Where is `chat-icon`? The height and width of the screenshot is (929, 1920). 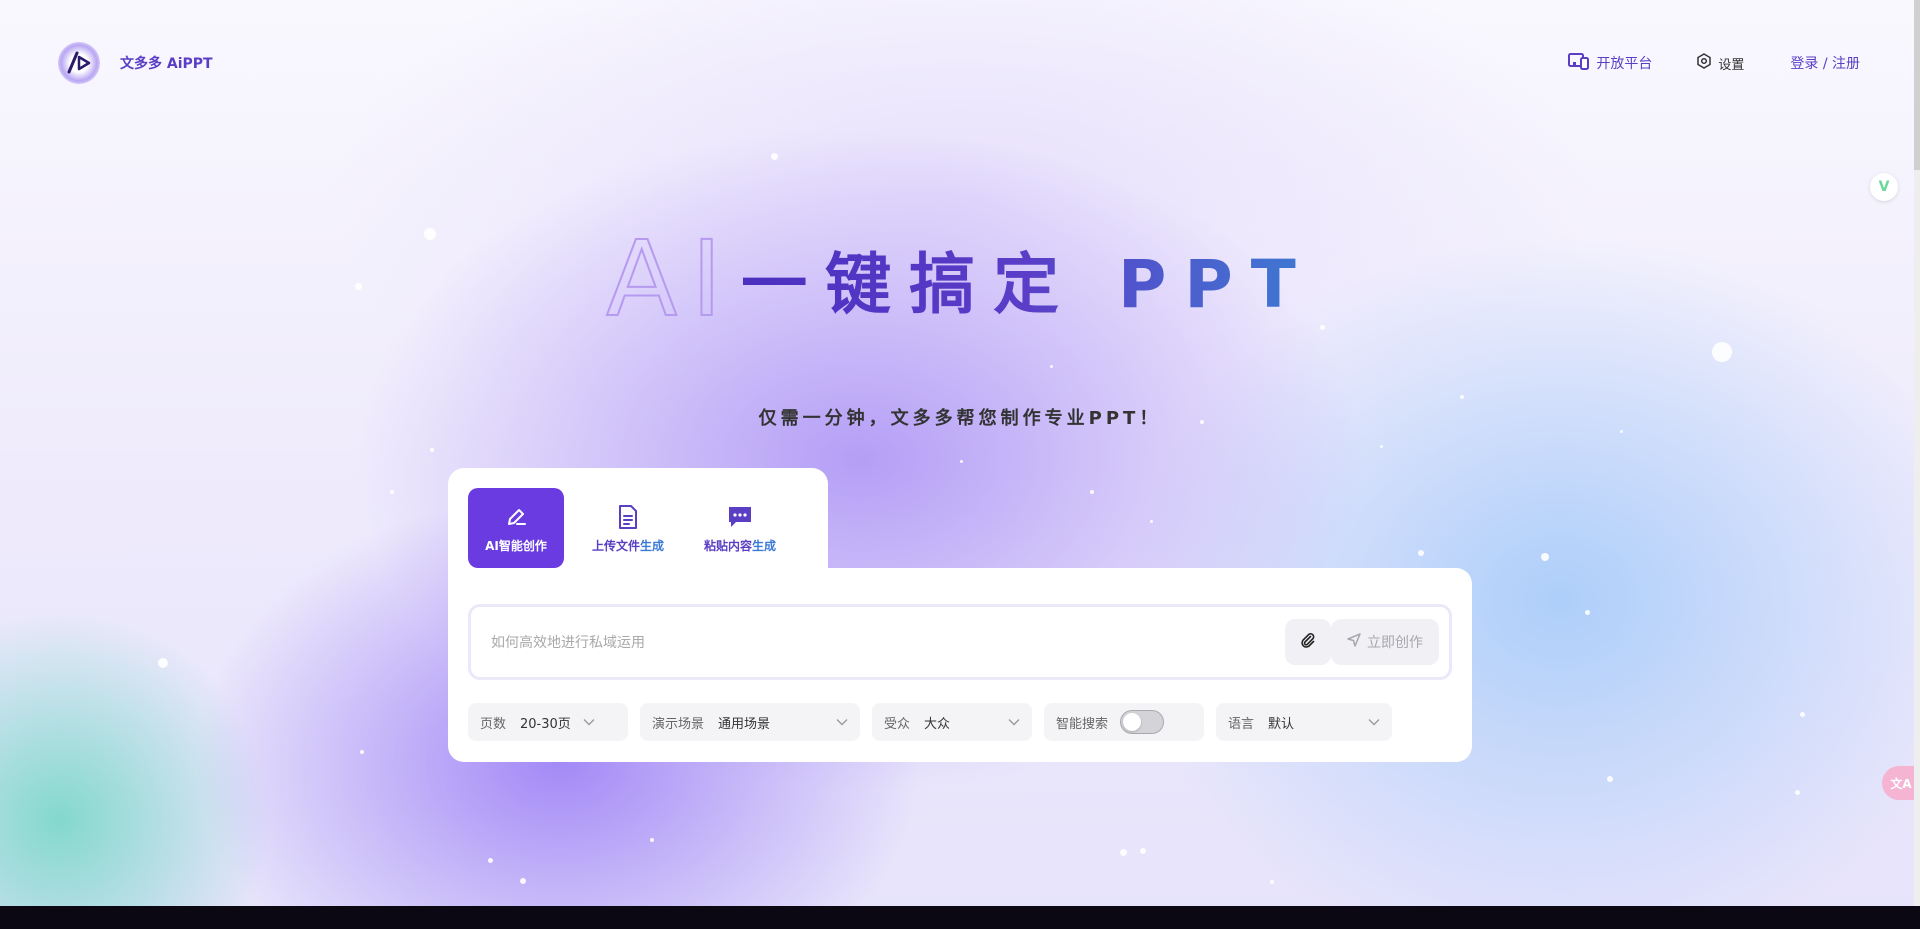
chat-icon is located at coordinates (740, 517).